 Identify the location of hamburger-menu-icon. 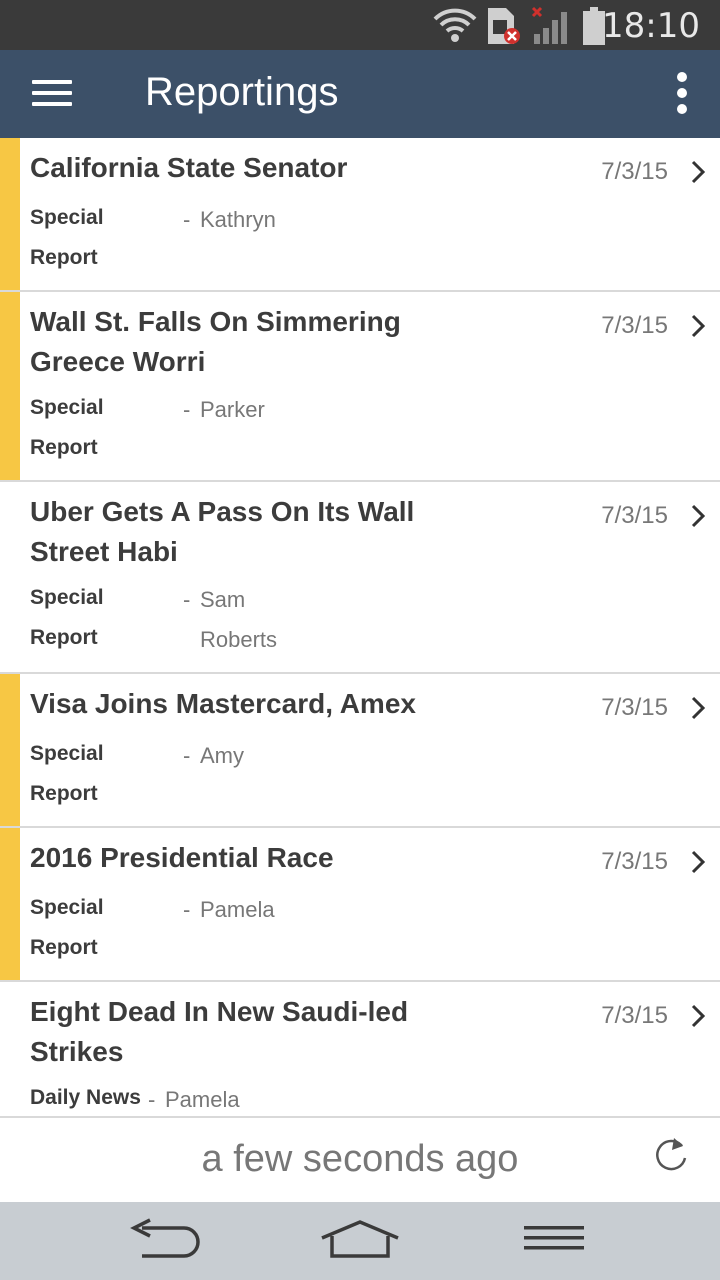
(52, 93).